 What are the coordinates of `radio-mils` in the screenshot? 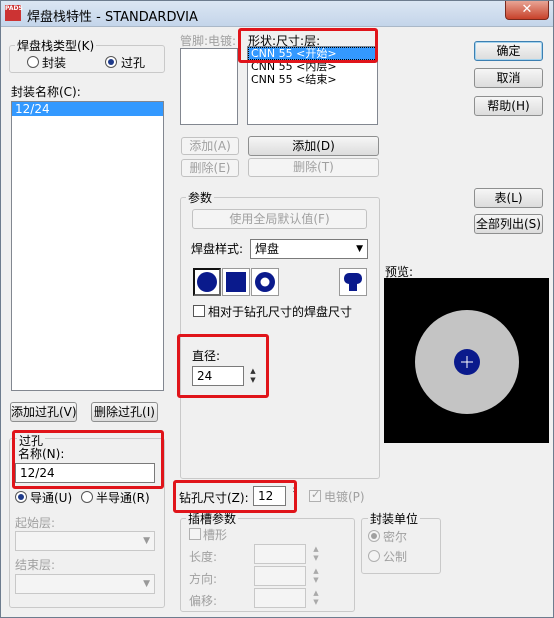 It's located at (374, 536).